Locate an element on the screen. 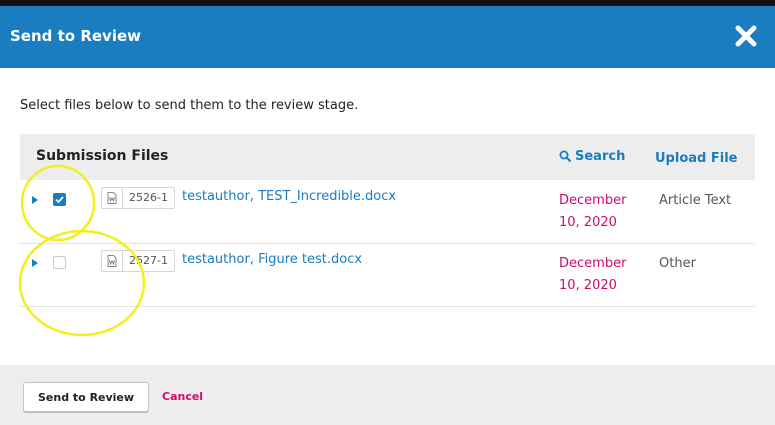 This screenshot has width=775, height=425. search-label: Search is located at coordinates (600, 156).